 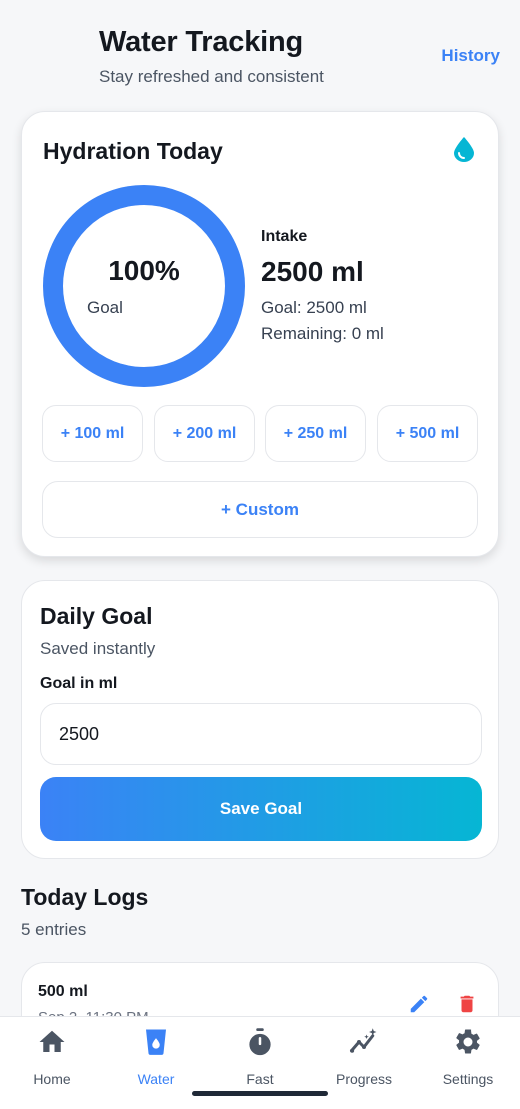 What do you see at coordinates (312, 271) in the screenshot?
I see `intake-value: 2500 ml` at bounding box center [312, 271].